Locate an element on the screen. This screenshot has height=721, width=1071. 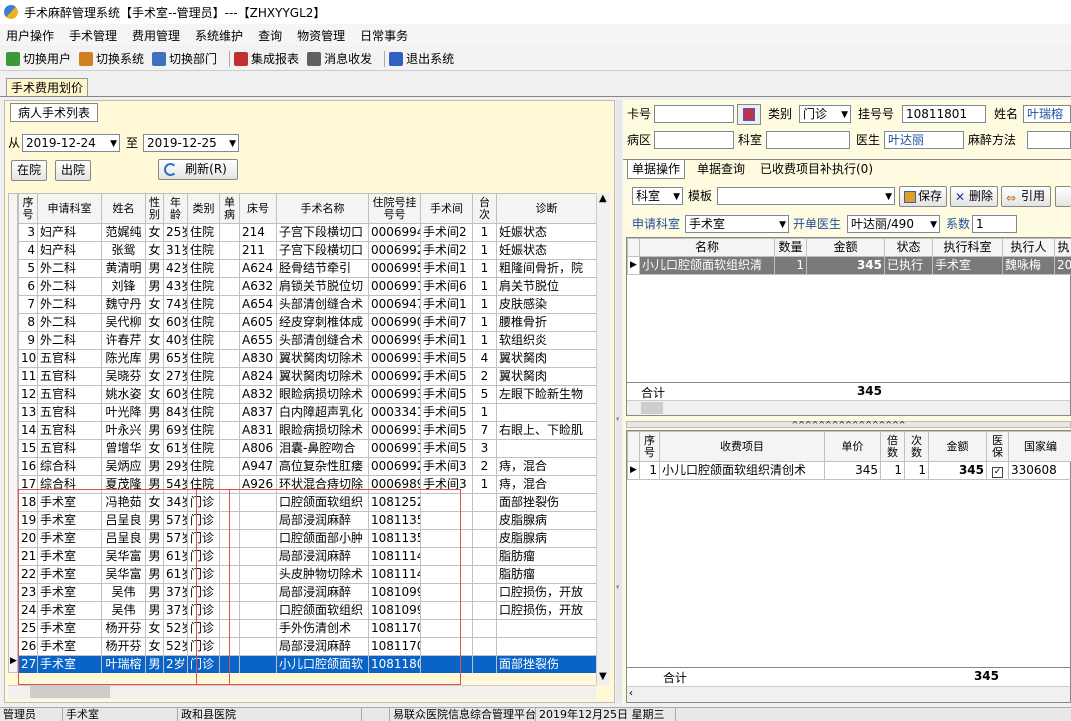
top-hscroll-thumb is located at coordinates (652, 408).